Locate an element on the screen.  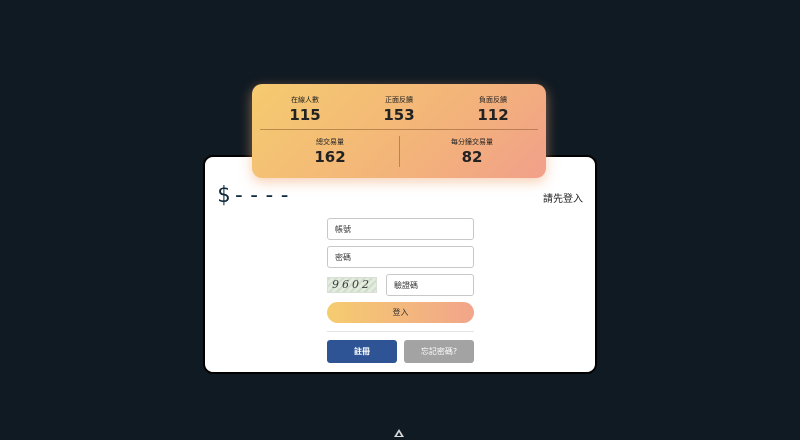
login-button: 登入 is located at coordinates (400, 312).